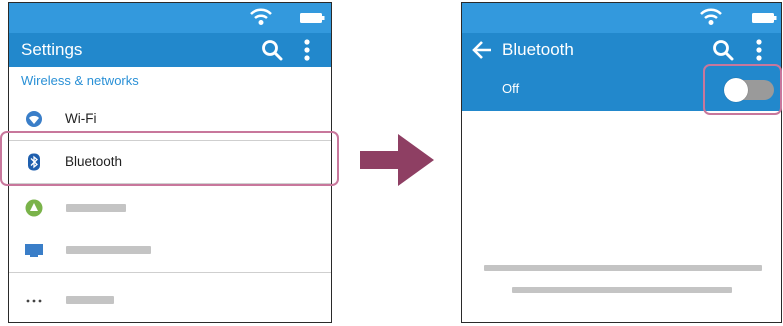 The image size is (783, 326). Describe the element at coordinates (81, 118) in the screenshot. I see `wifi-label: Wi-Fi` at that location.